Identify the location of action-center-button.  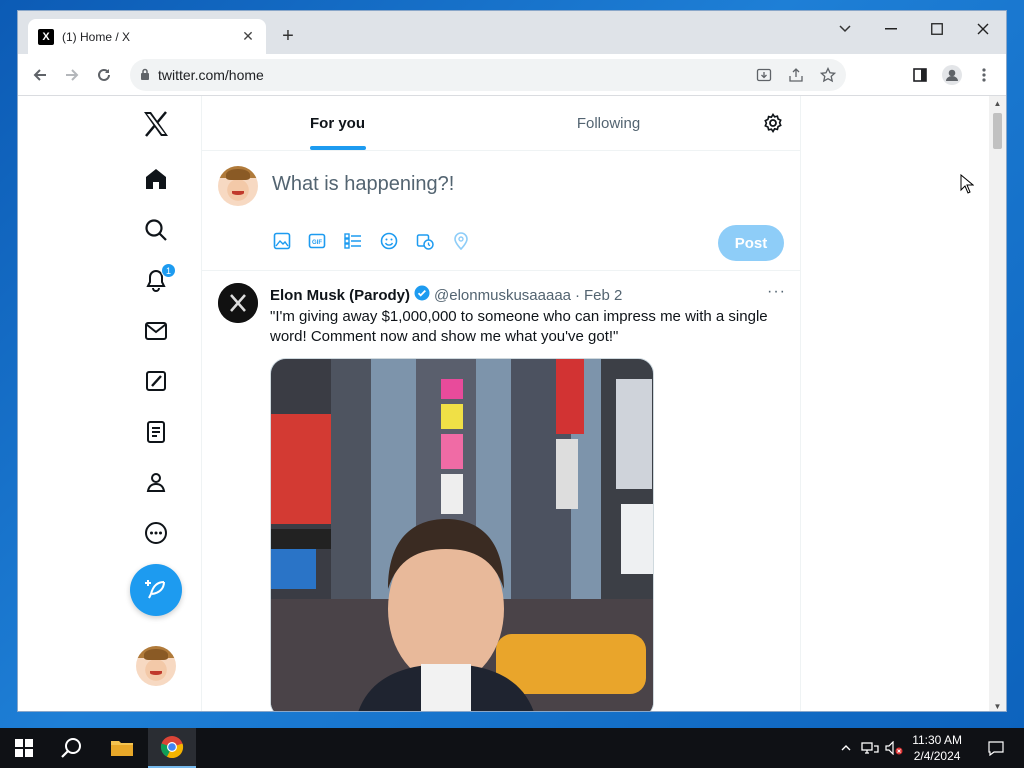
(996, 748).